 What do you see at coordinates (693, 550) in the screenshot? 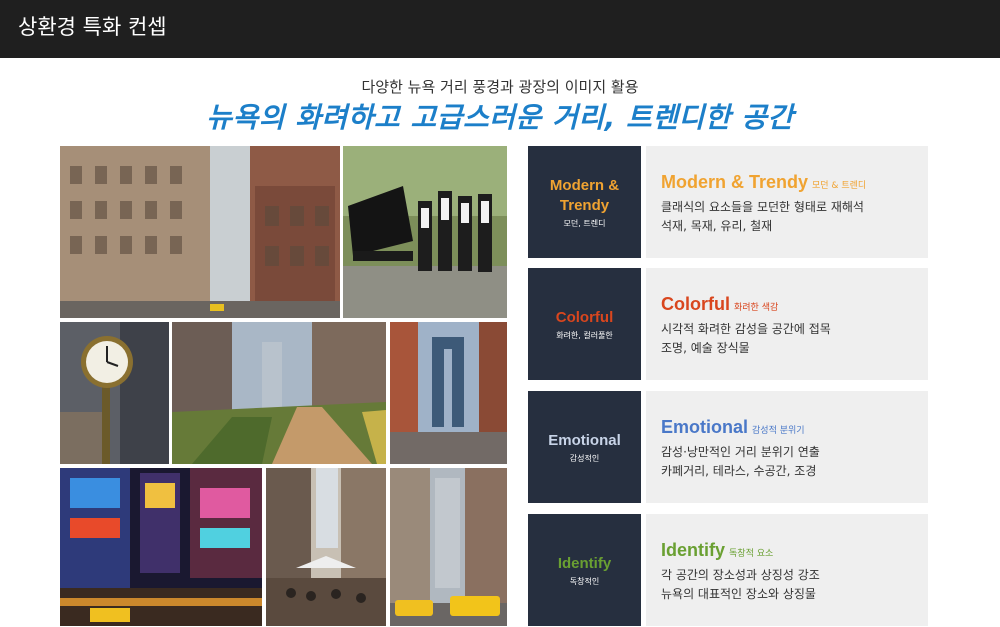
I see `concept-title: Identify` at bounding box center [693, 550].